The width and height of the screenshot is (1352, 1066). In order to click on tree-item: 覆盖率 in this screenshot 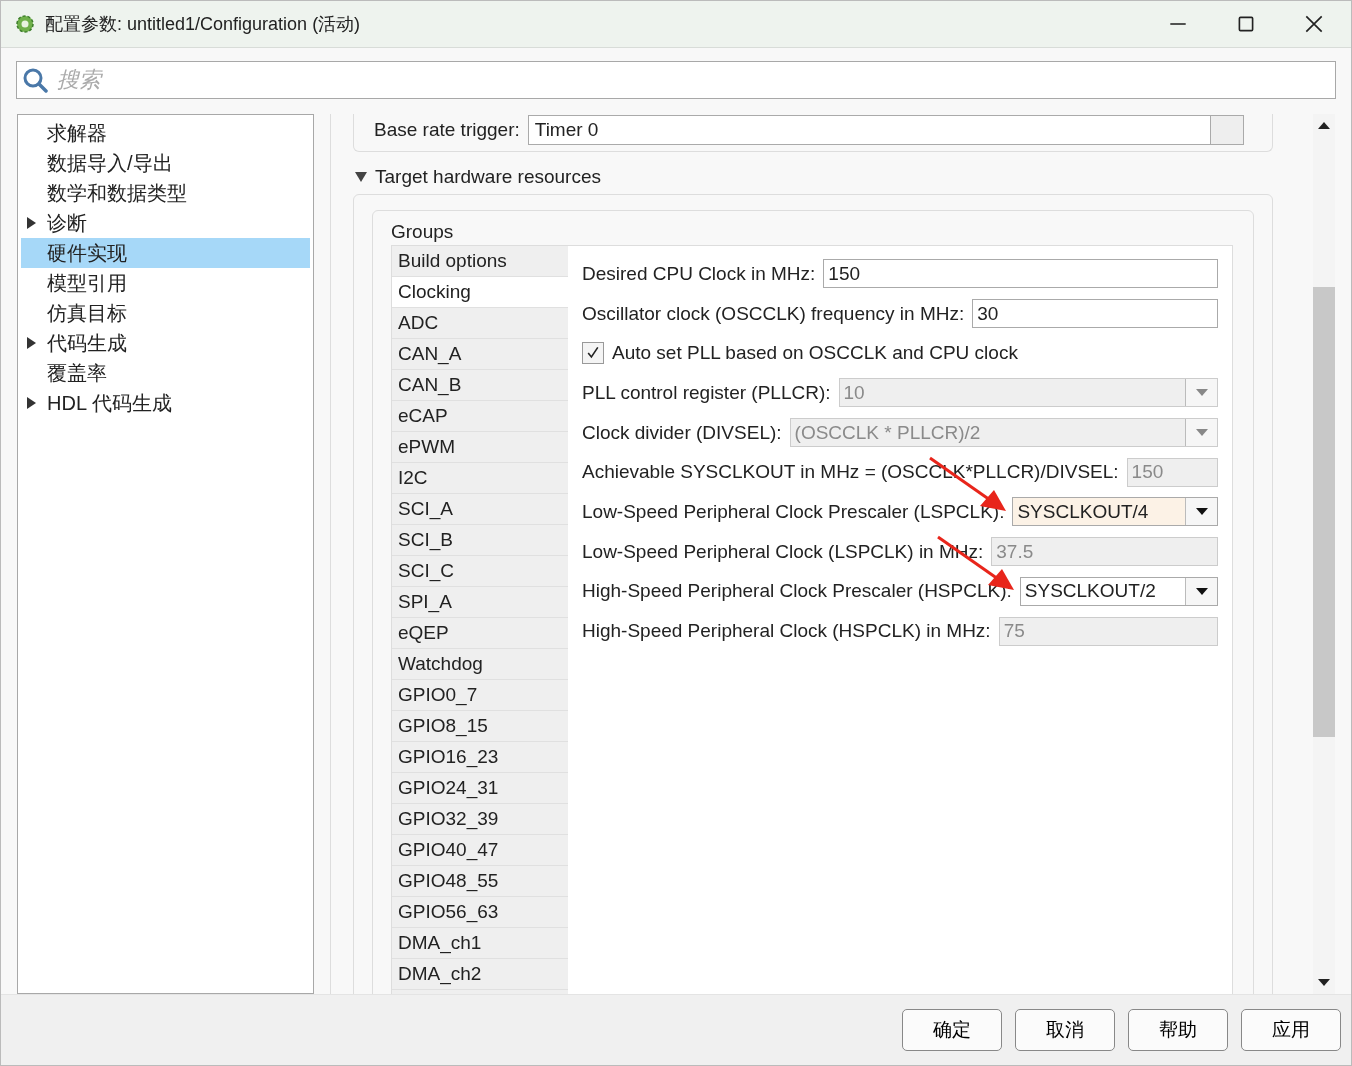, I will do `click(165, 373)`.